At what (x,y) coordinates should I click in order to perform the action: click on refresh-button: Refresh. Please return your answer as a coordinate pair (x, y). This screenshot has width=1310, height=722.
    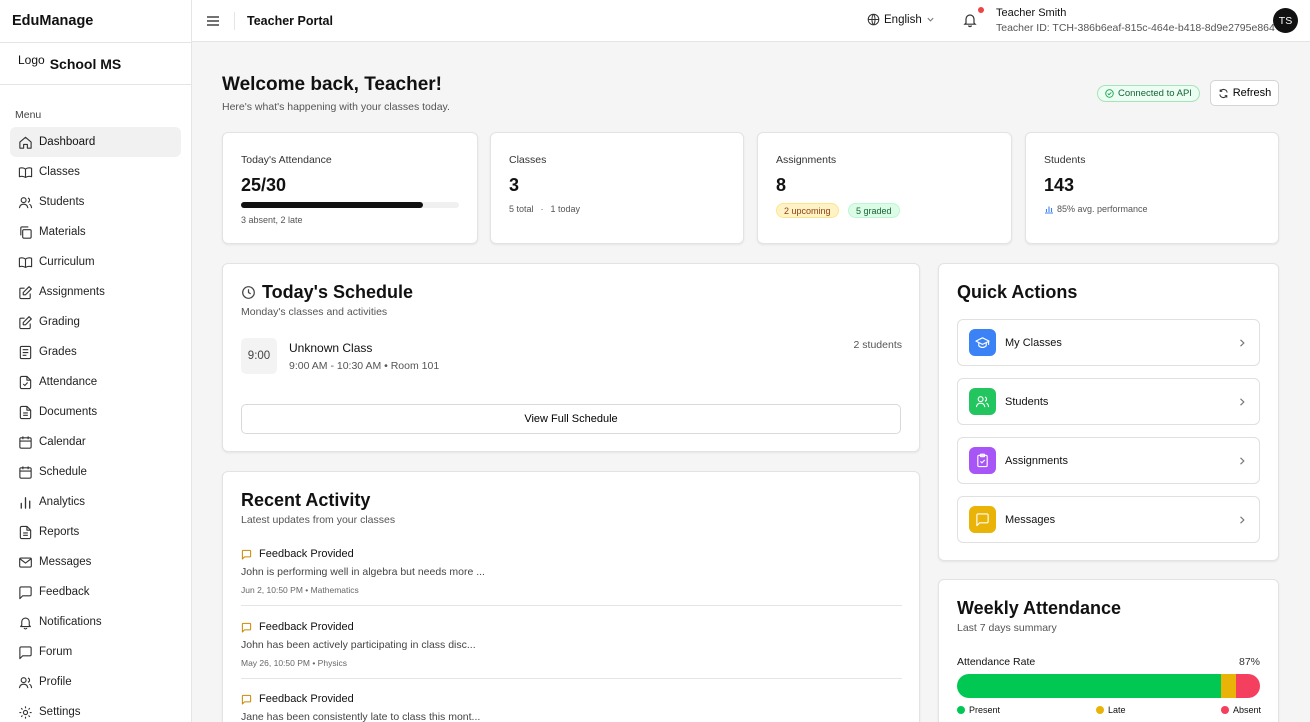
    Looking at the image, I should click on (1244, 93).